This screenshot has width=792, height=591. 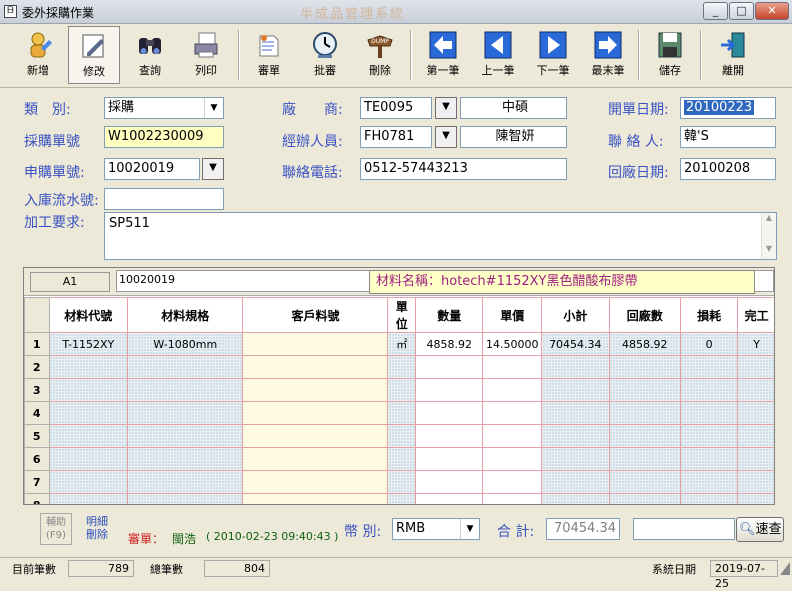 I want to click on clock-icon, so click(x=325, y=45).